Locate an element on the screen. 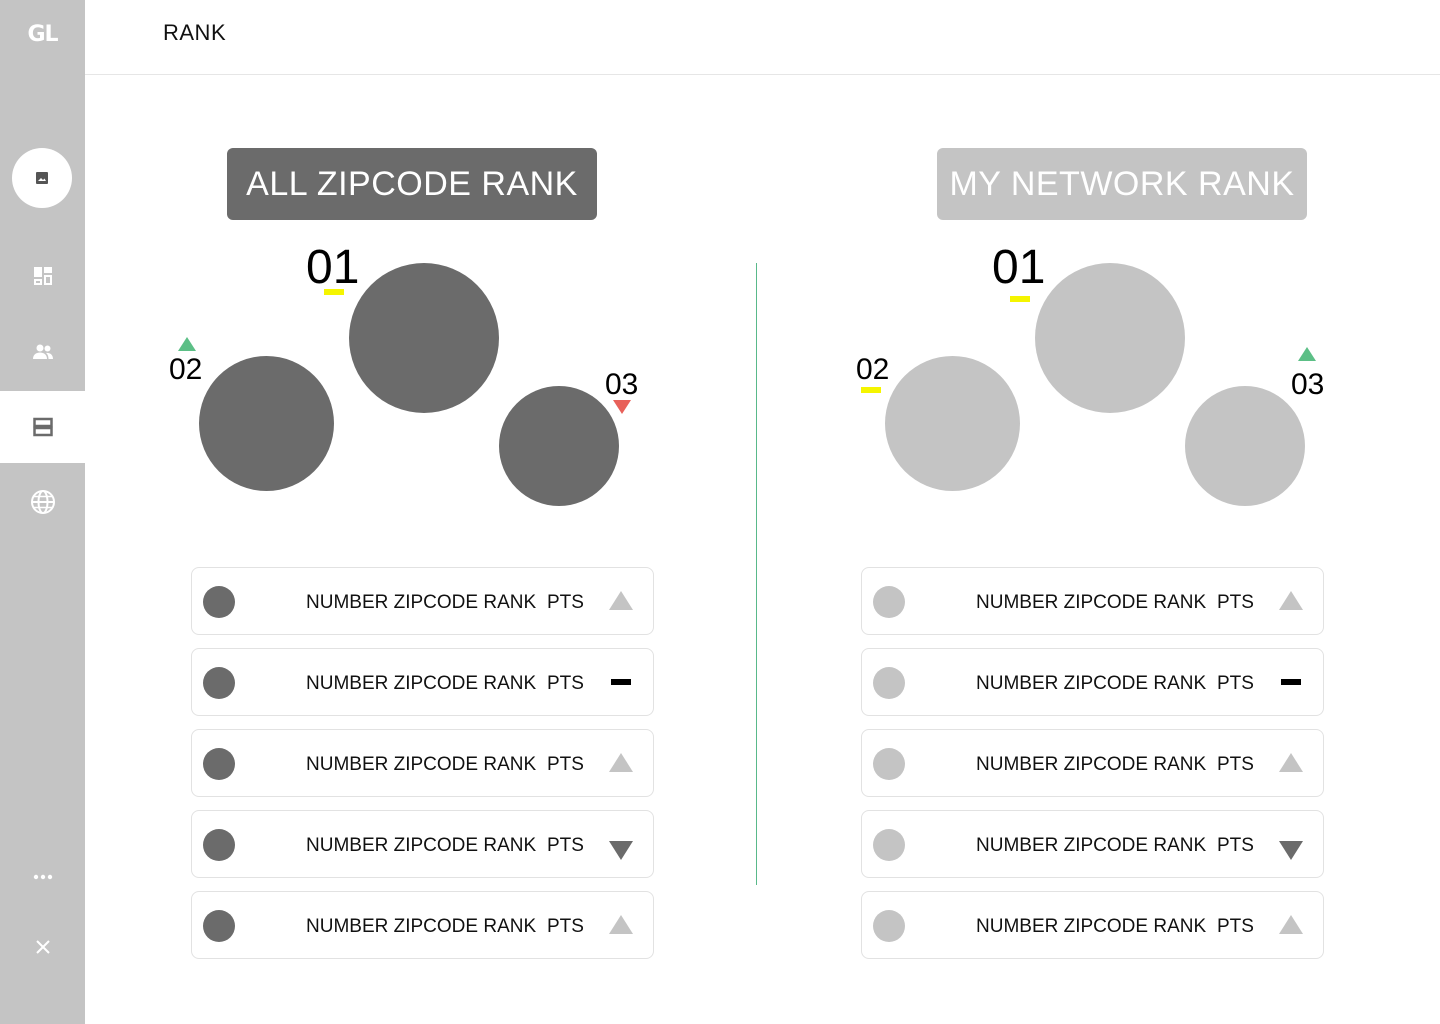  panel-divider is located at coordinates (756, 574).